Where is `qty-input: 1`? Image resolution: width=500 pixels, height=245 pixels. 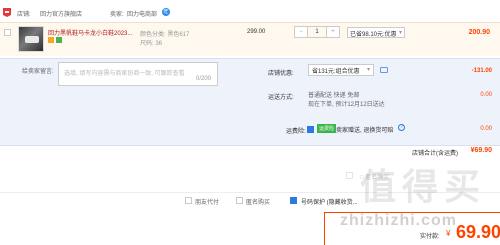 qty-input: 1 is located at coordinates (317, 32).